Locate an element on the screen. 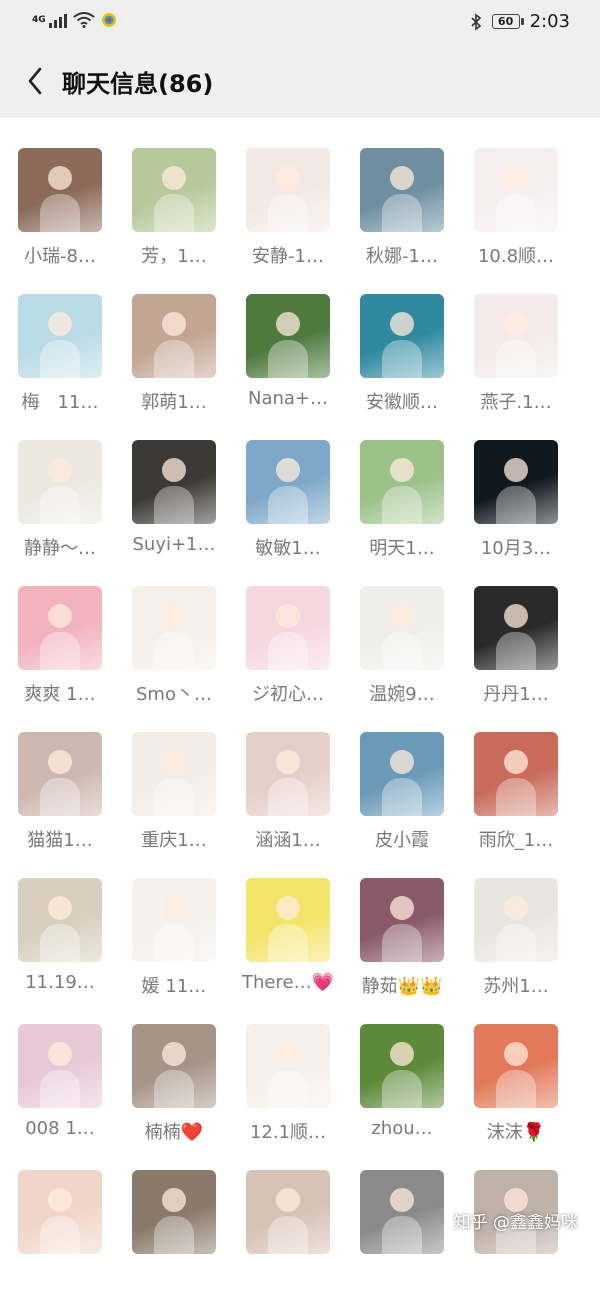 This screenshot has width=600, height=1300. member-tile: 沫沫🌹 is located at coordinates (516, 1089).